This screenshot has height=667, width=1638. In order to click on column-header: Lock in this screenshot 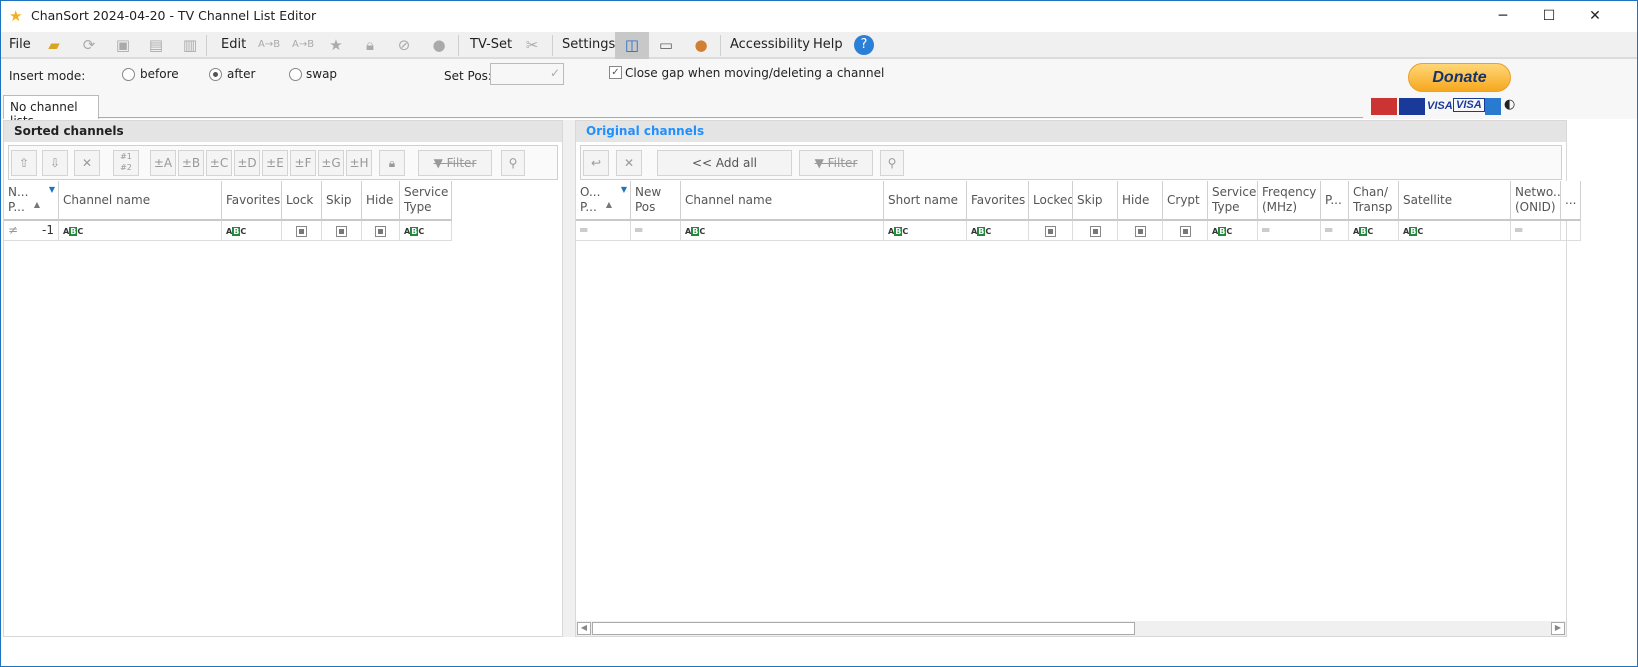, I will do `click(302, 201)`.